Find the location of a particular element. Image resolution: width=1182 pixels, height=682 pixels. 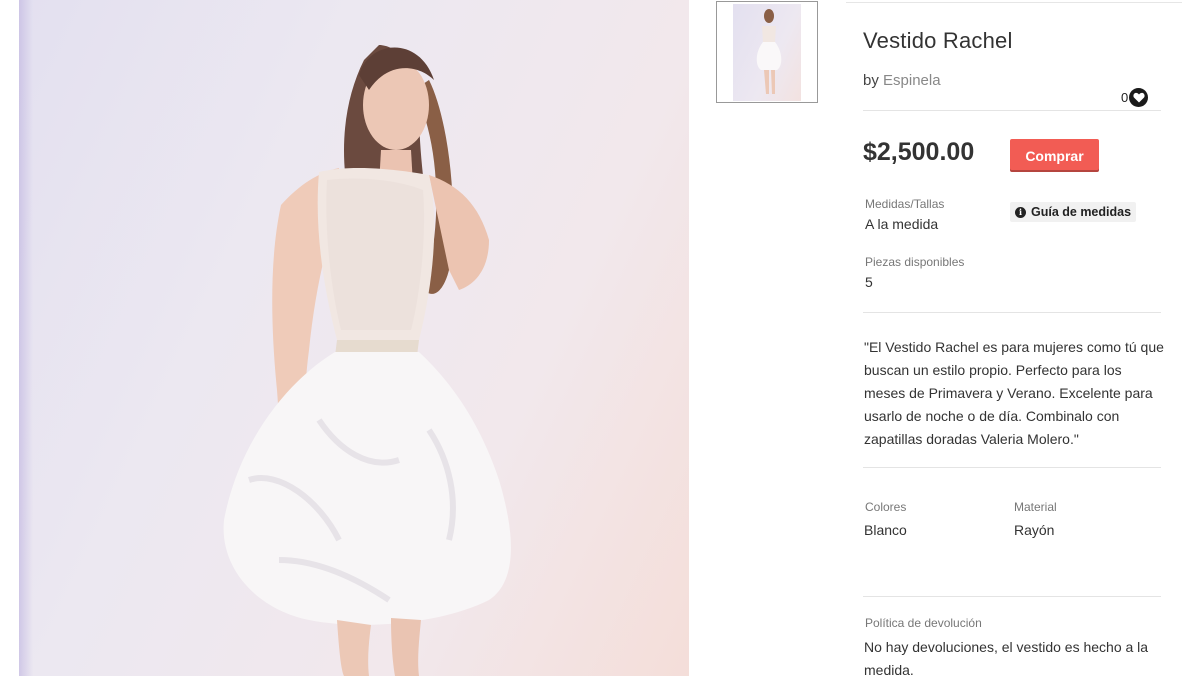

sizes-label: Medidas/Tallas is located at coordinates (905, 204).